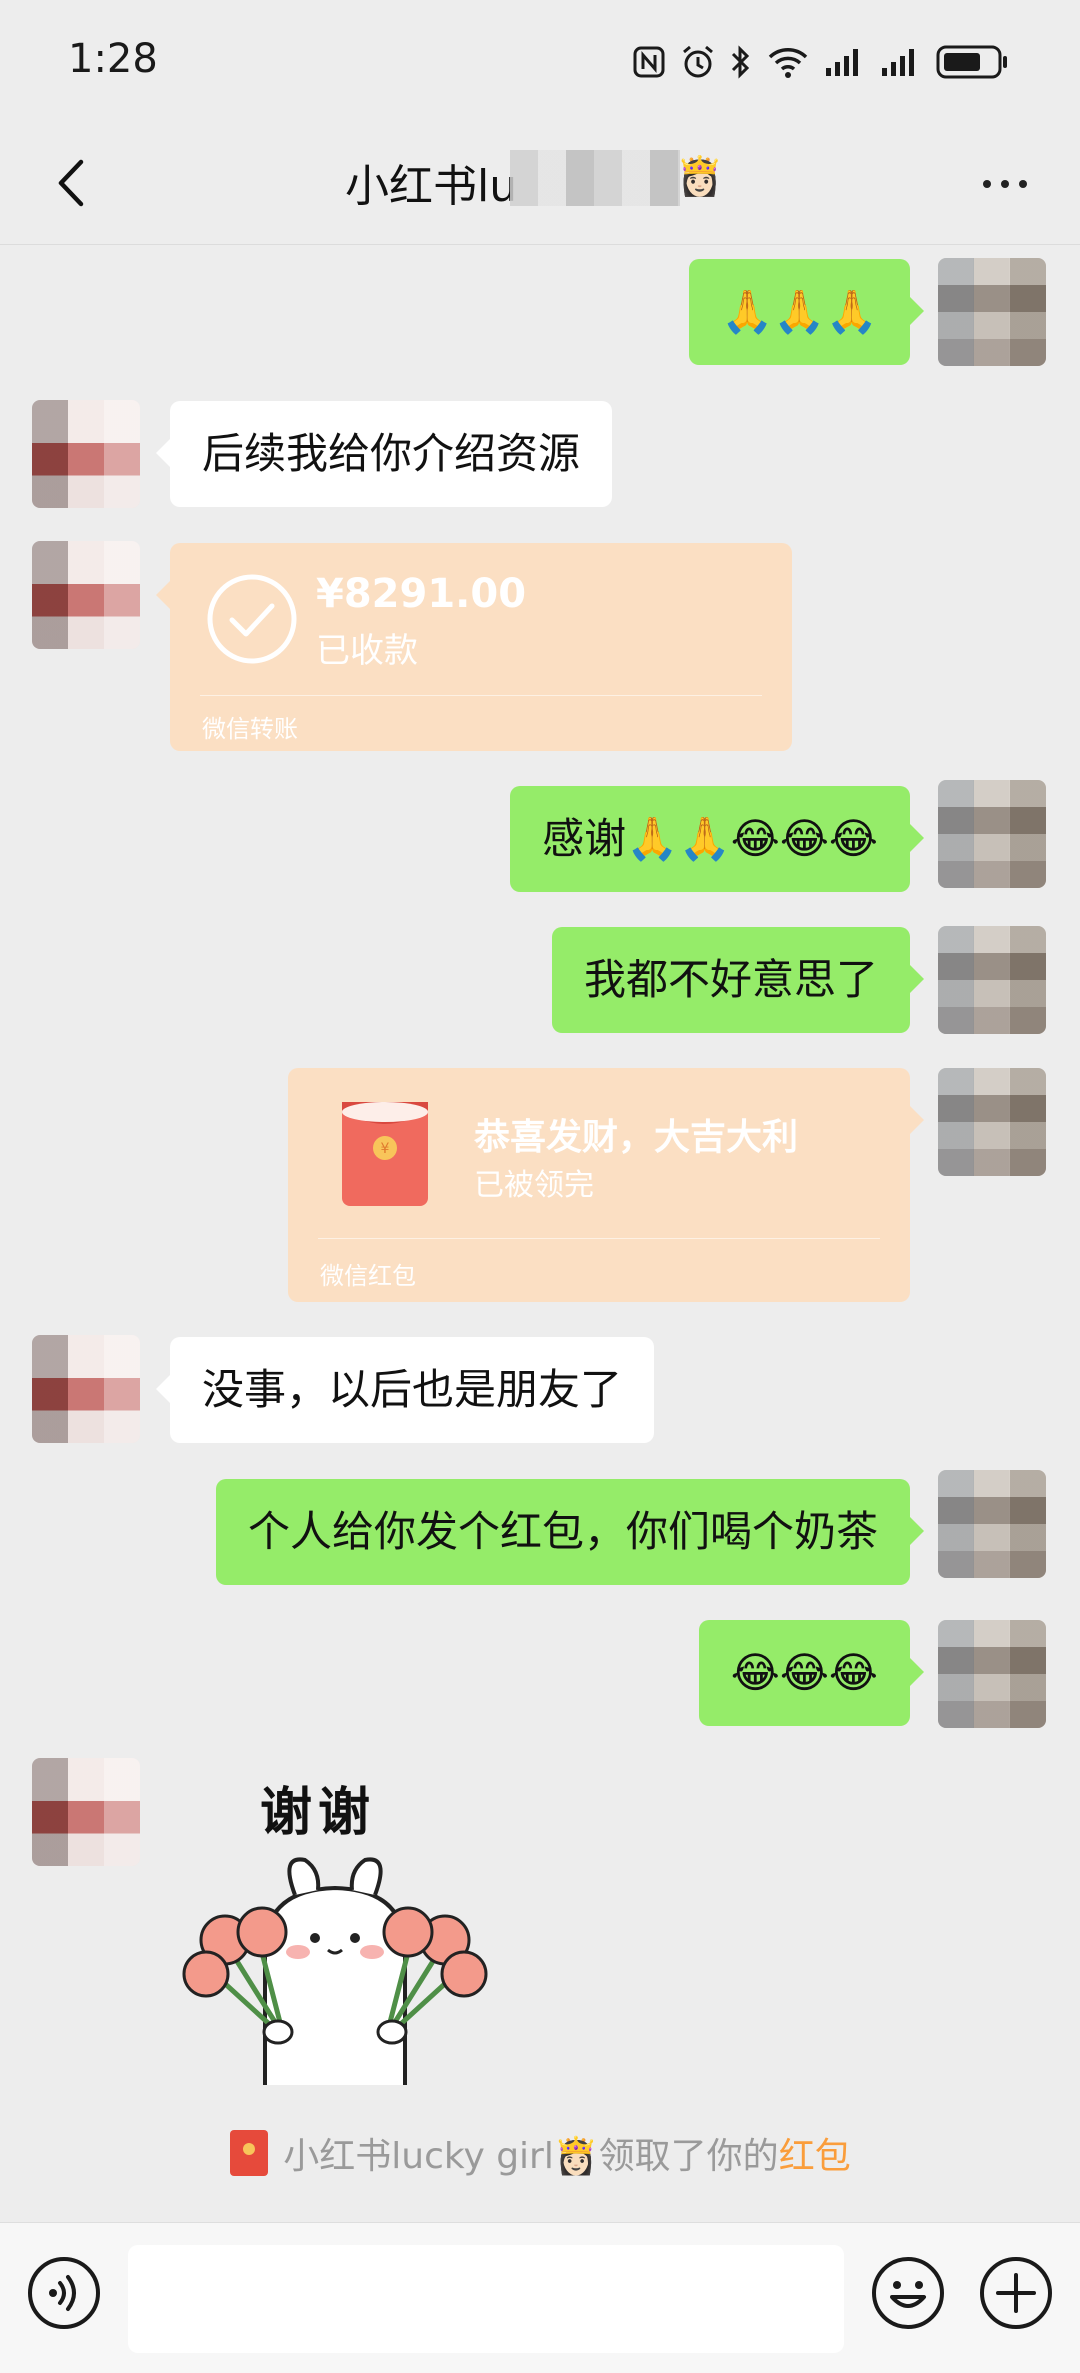  Describe the element at coordinates (367, 651) in the screenshot. I see `transfer-status: 已收款` at that location.